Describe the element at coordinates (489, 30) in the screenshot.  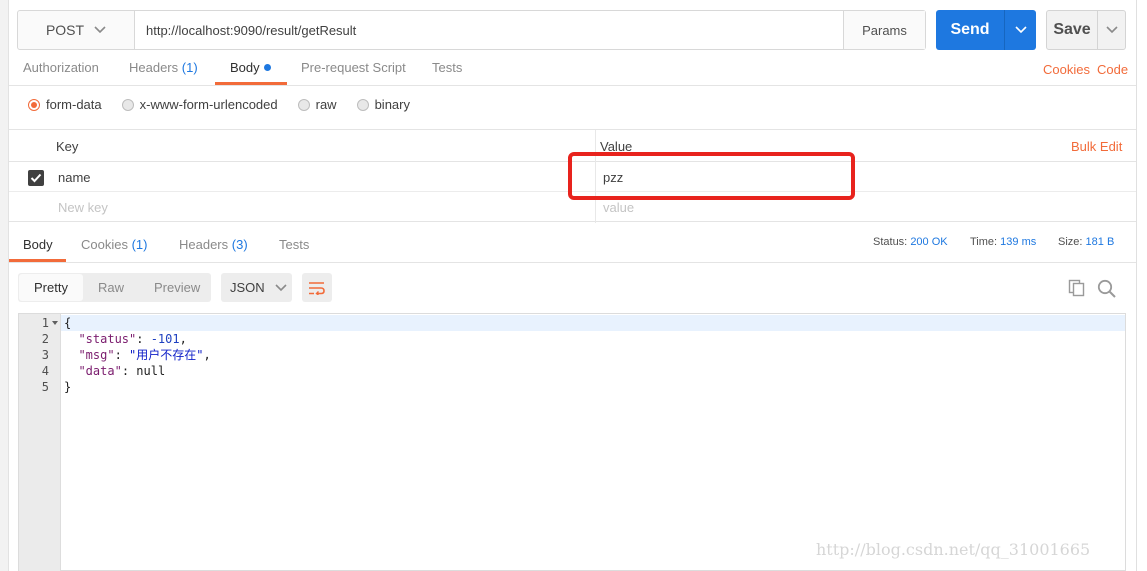
I see `url-input: http://localhost:9090/result/getResult` at that location.